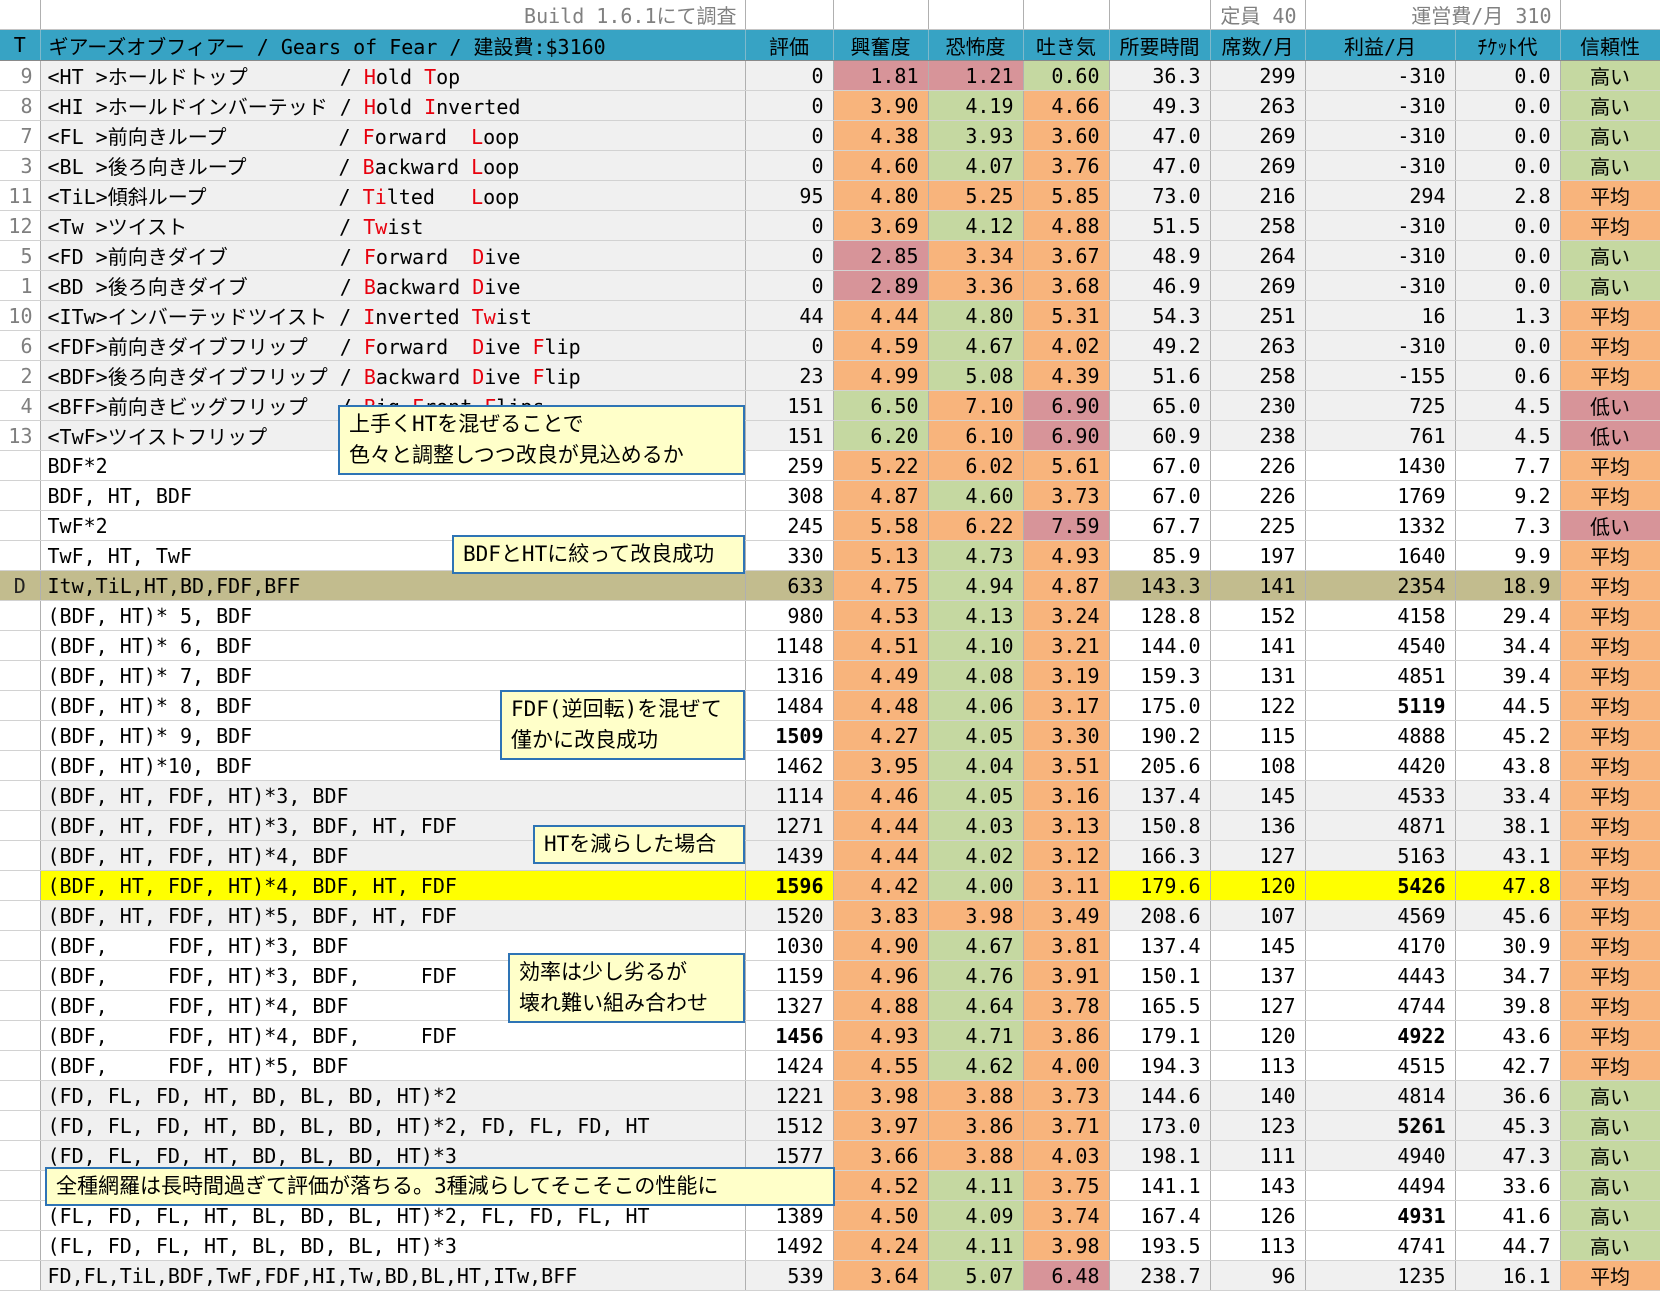  Describe the element at coordinates (1508, 1065) in the screenshot. I see `cell-ticket-price: 42.7` at that location.